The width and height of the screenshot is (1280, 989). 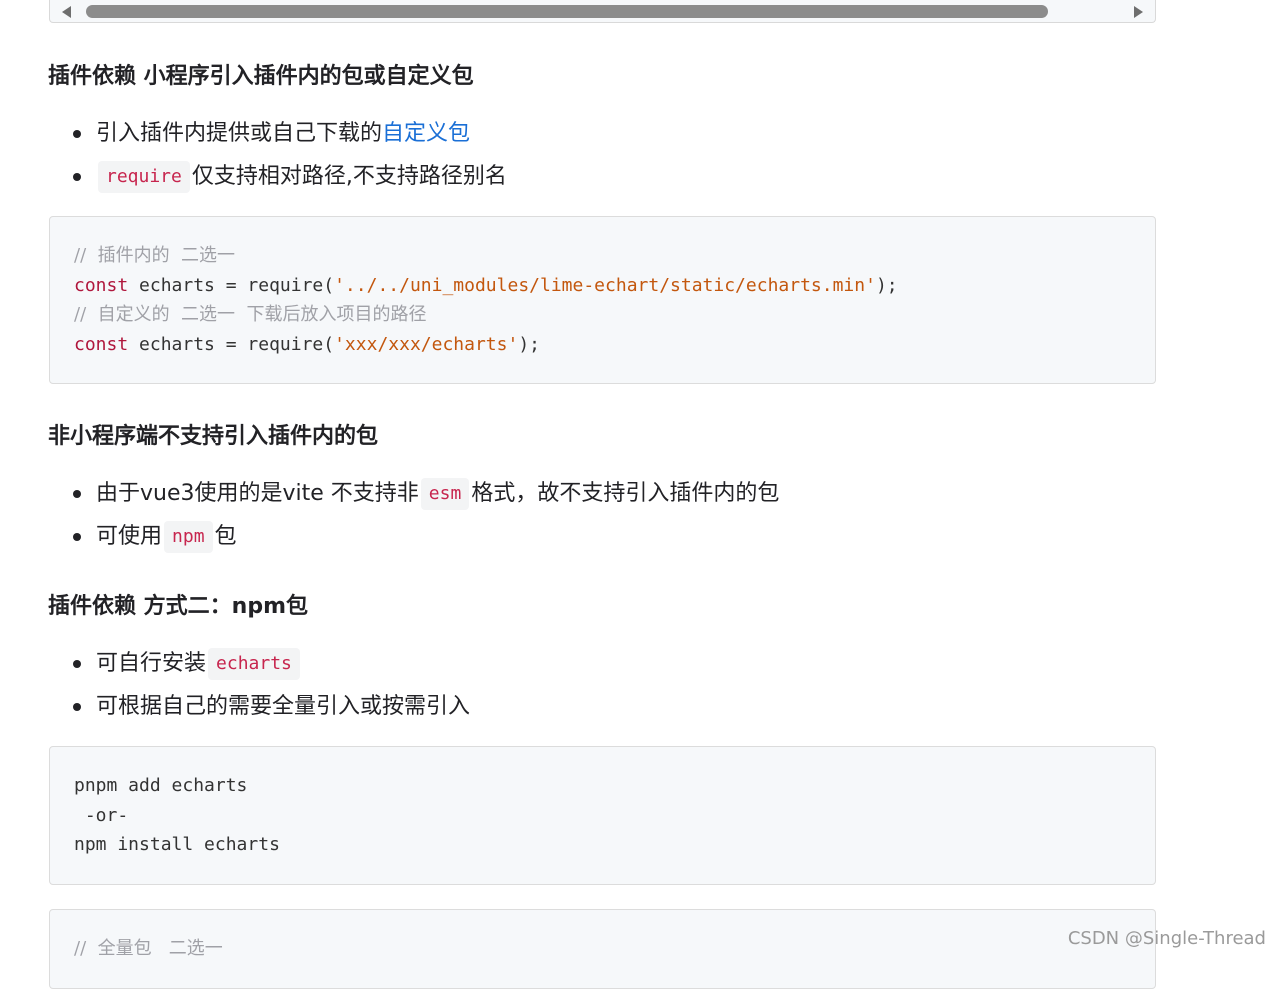 I want to click on inline-code: require, so click(x=144, y=177).